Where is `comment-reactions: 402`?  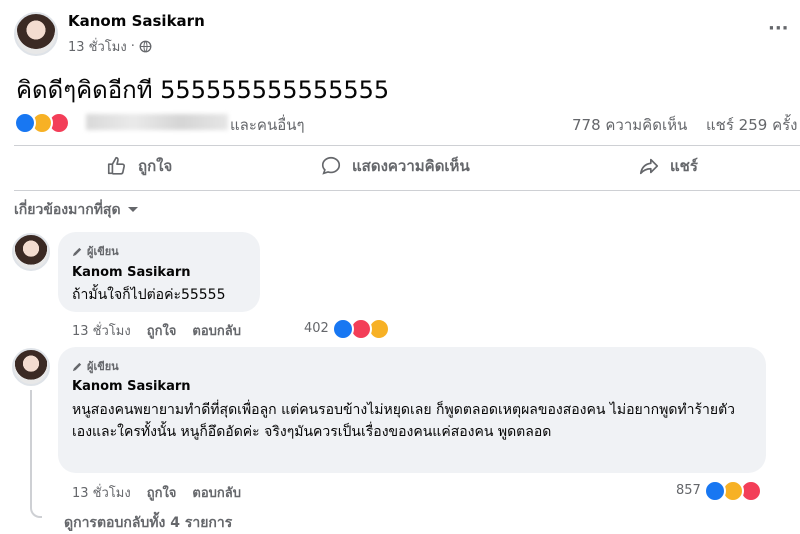
comment-reactions: 402 is located at coordinates (354, 329).